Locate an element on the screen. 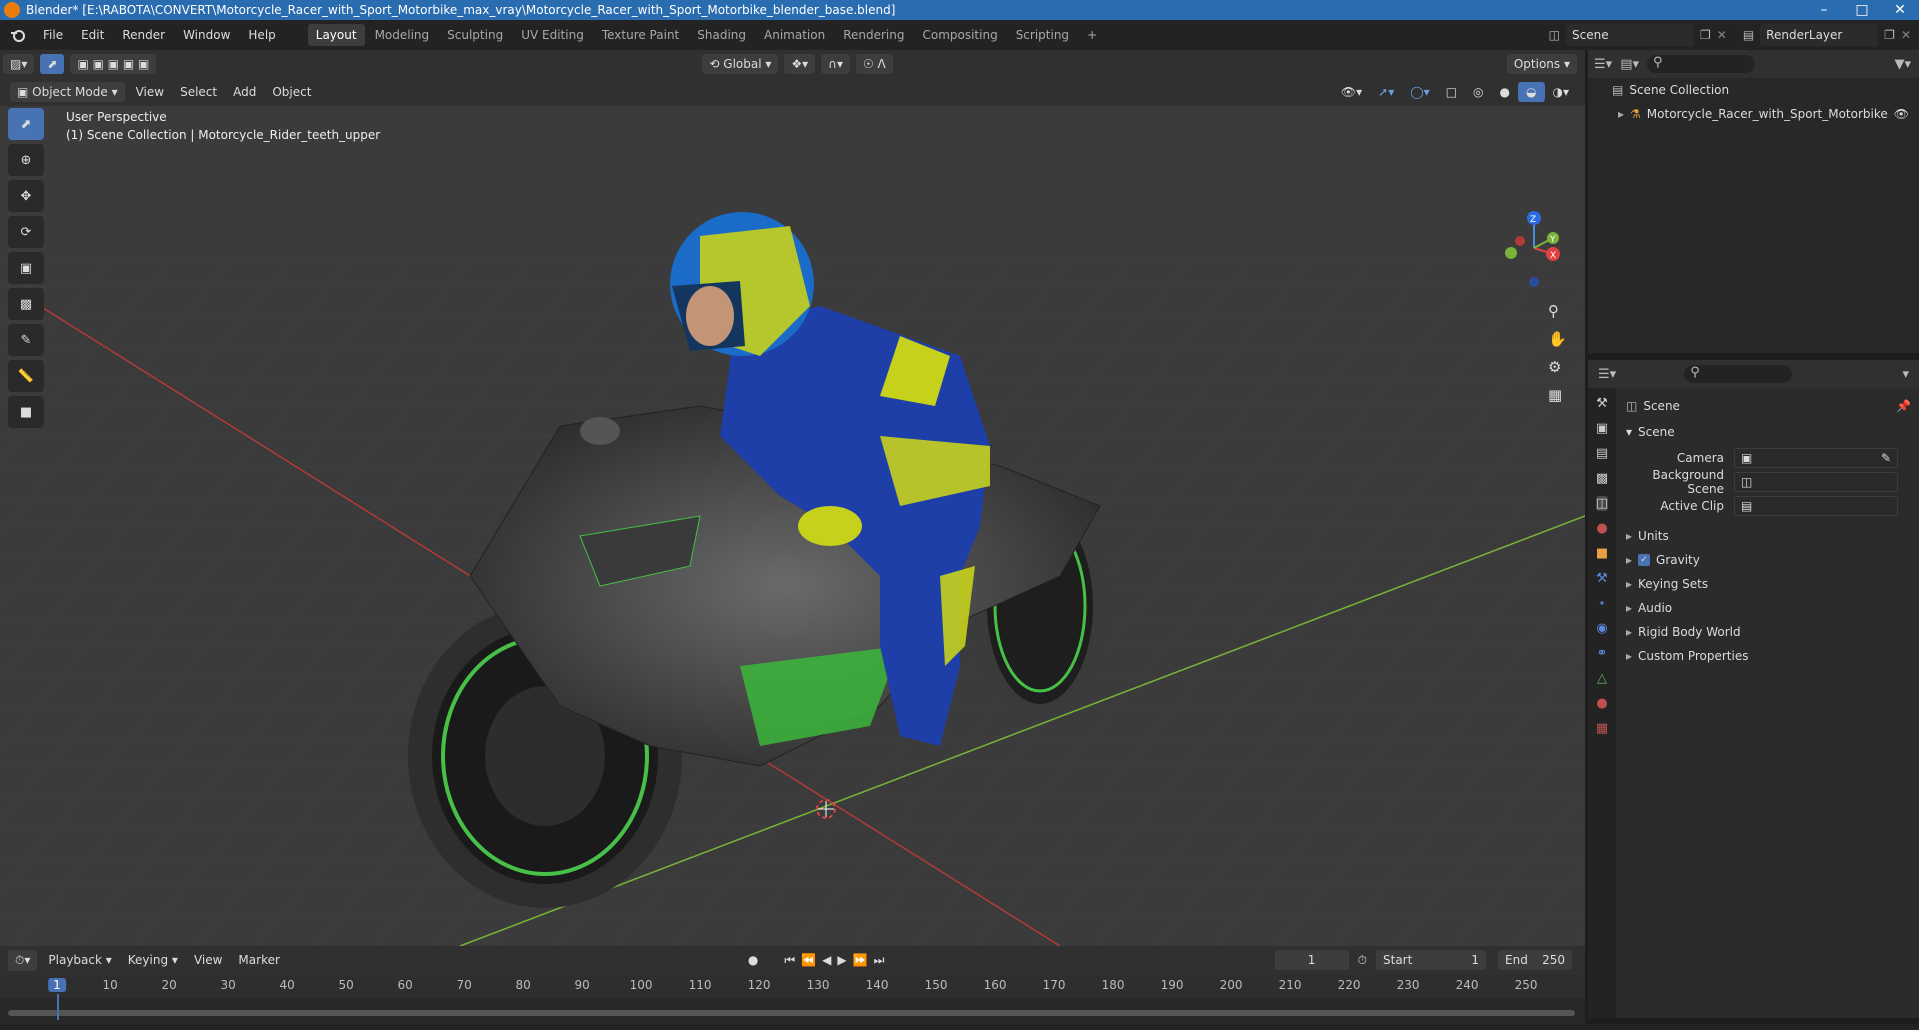 Image resolution: width=1919 pixels, height=1030 pixels. shading-solid-icon: ● is located at coordinates (1505, 92).